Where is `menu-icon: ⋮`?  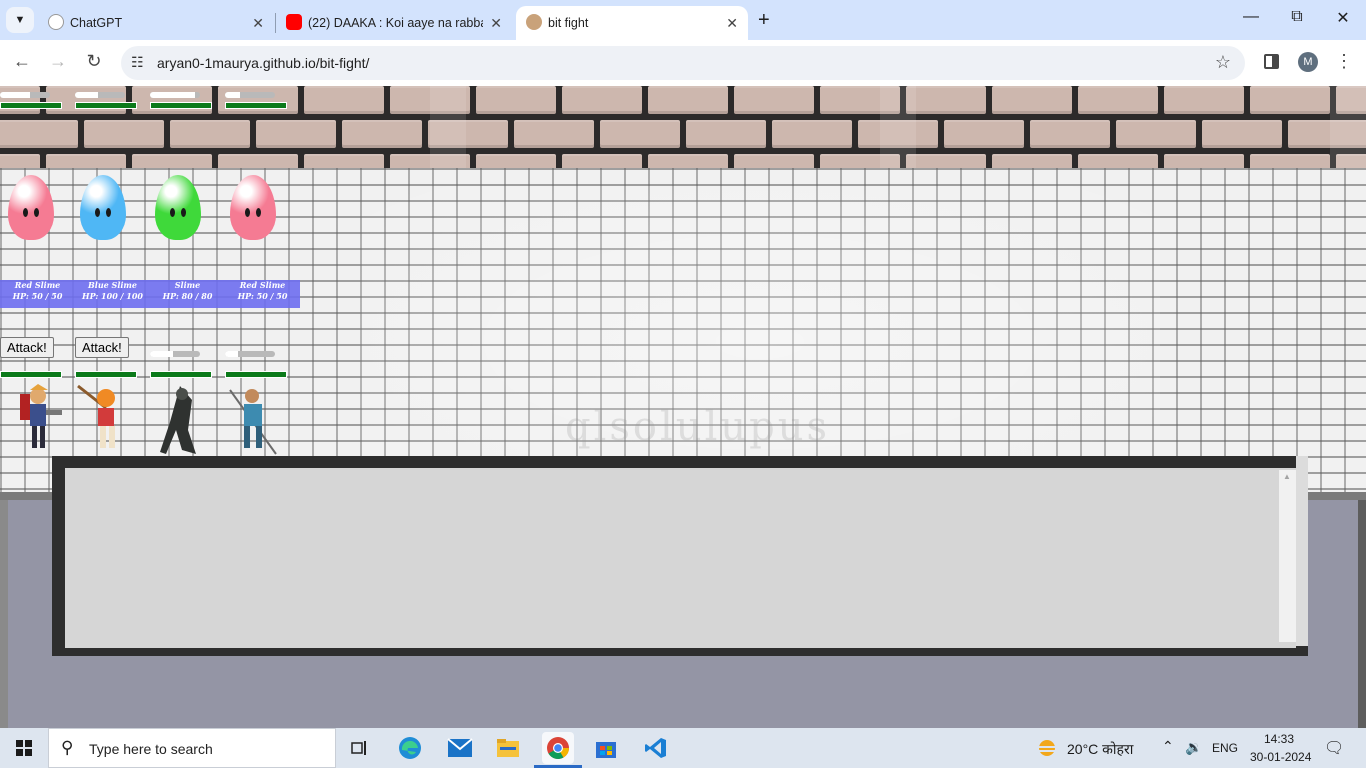 menu-icon: ⋮ is located at coordinates (1344, 61).